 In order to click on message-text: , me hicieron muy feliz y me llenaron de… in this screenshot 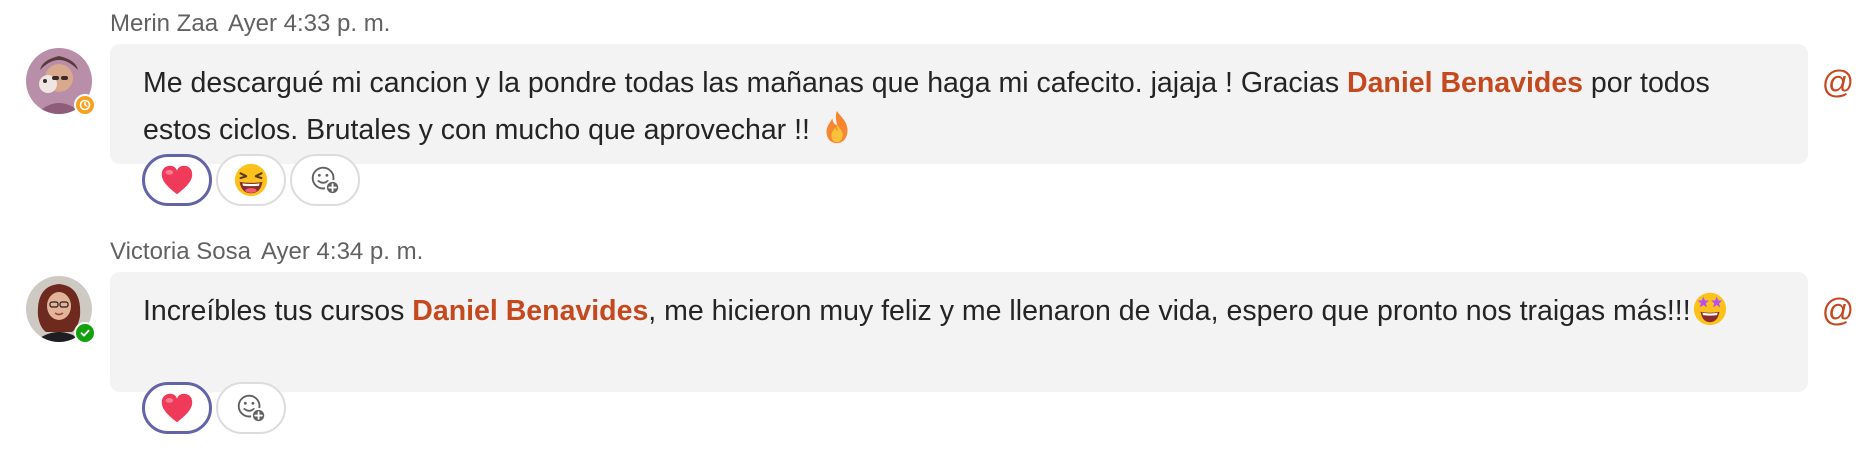, I will do `click(1169, 311)`.